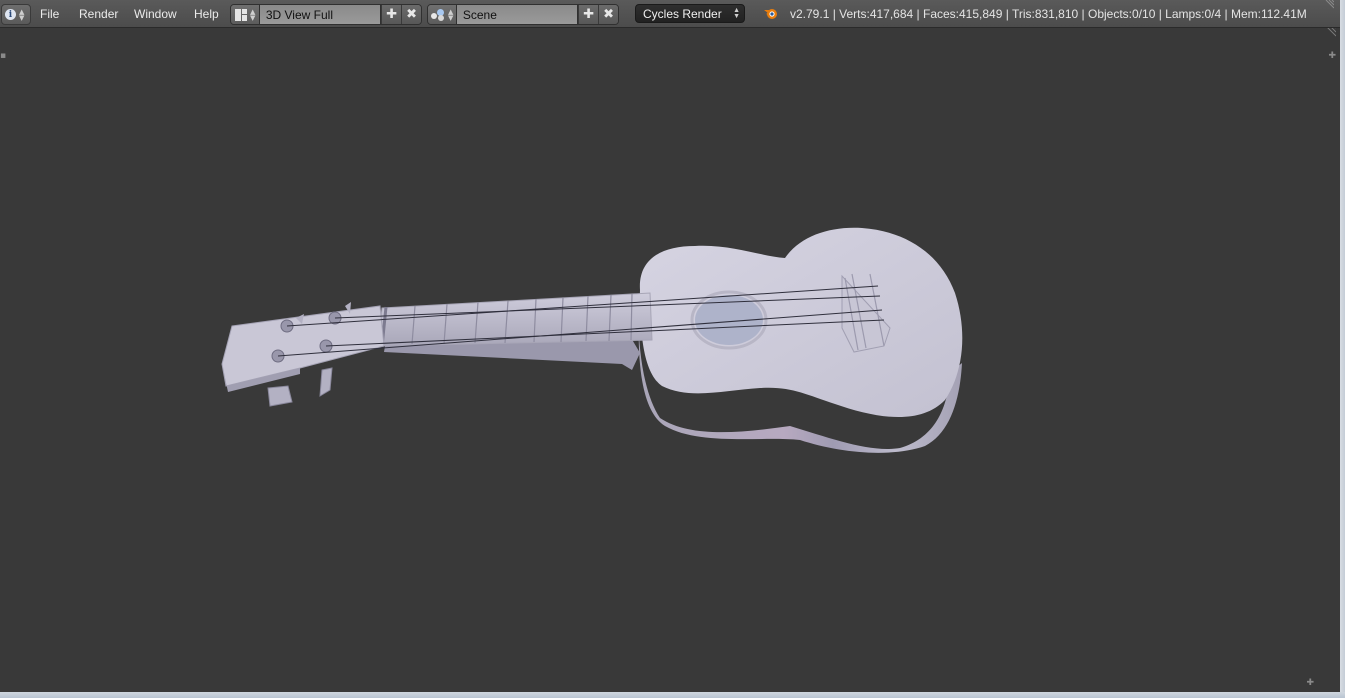  I want to click on screen-layout-widget: ▲ ▼ 3D View Full ✚ ✖, so click(326, 14).